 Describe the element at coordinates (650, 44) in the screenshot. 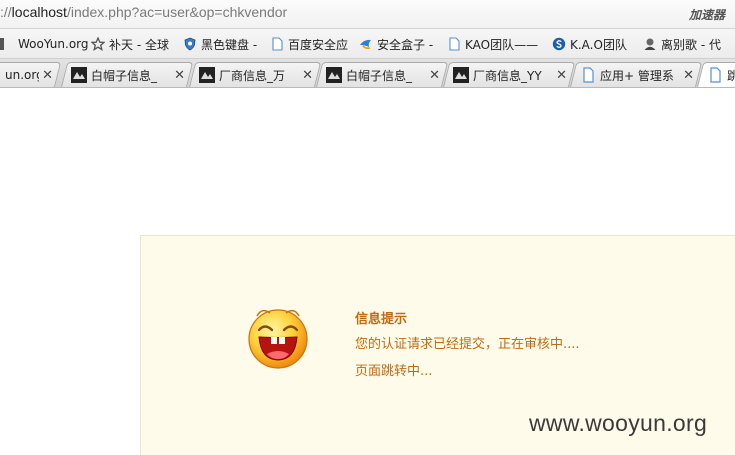

I see `avatar-icon` at that location.